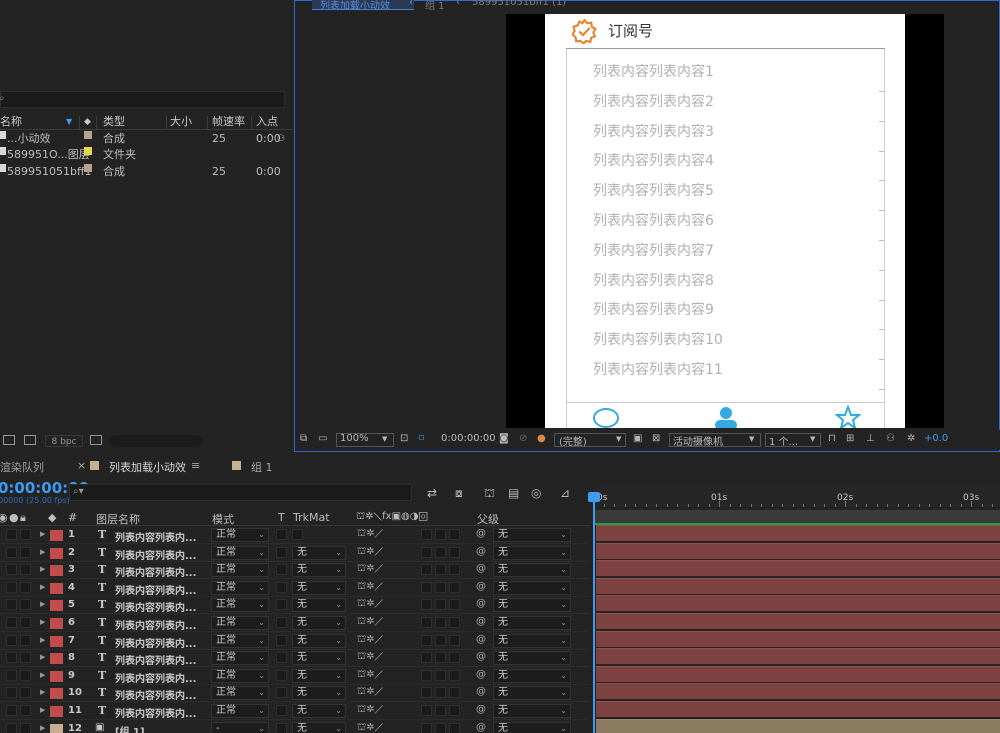  What do you see at coordinates (147, 467) in the screenshot?
I see `tab-comp: 列表加载小动效` at bounding box center [147, 467].